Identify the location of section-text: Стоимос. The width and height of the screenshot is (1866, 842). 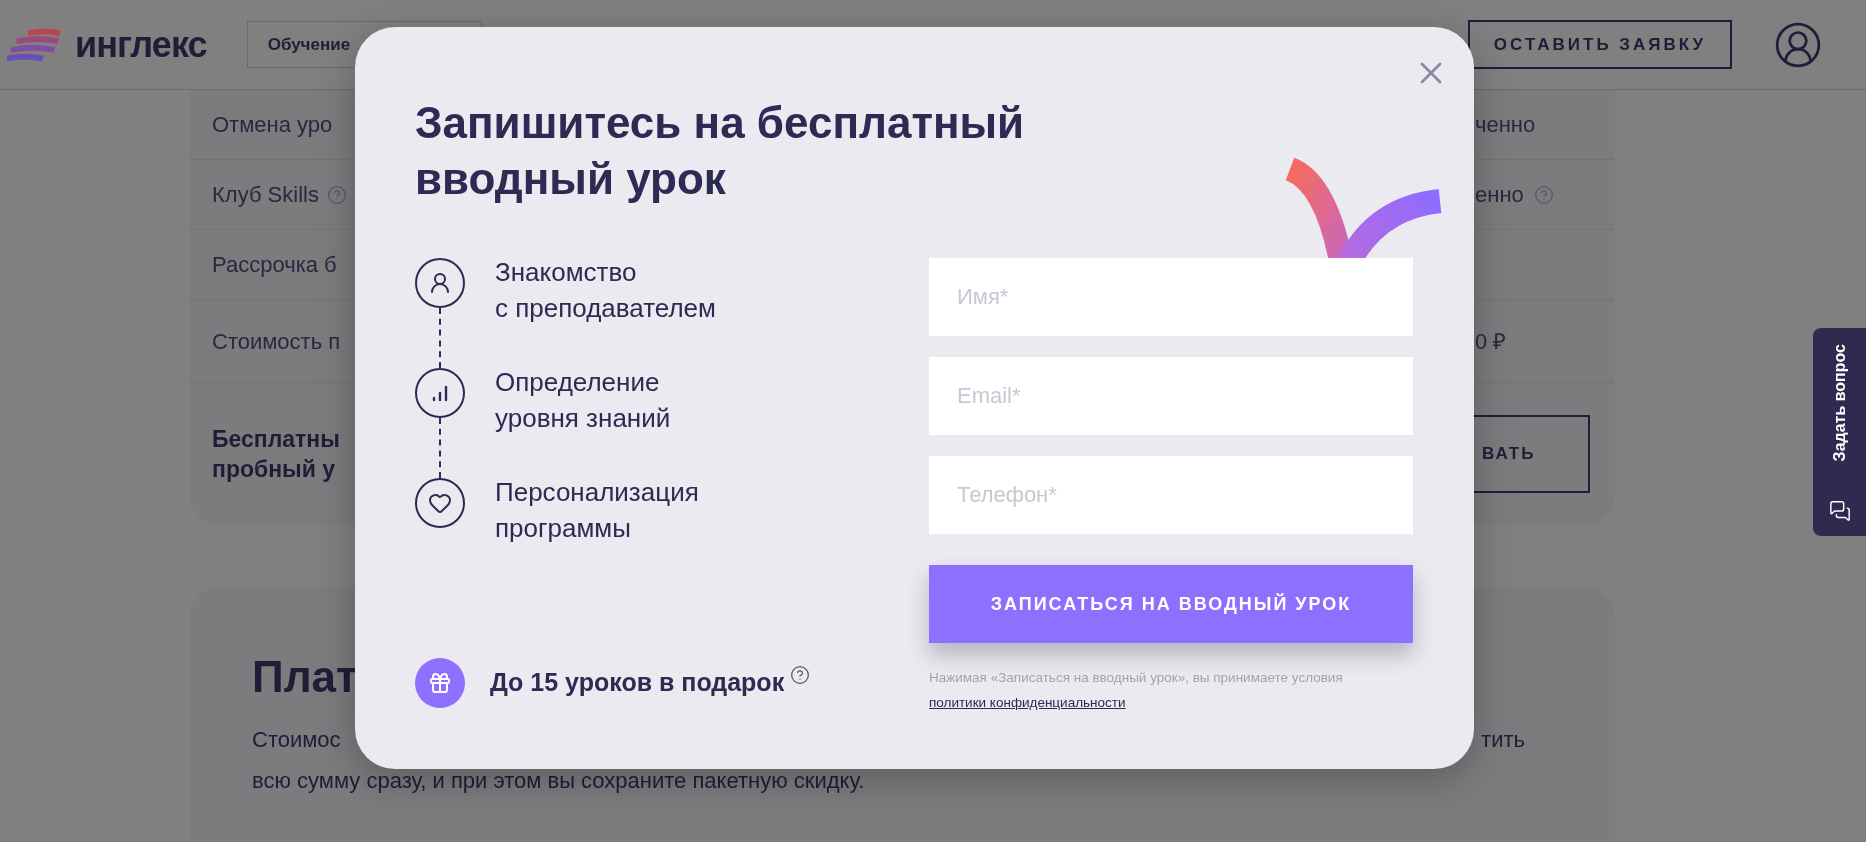
(296, 740).